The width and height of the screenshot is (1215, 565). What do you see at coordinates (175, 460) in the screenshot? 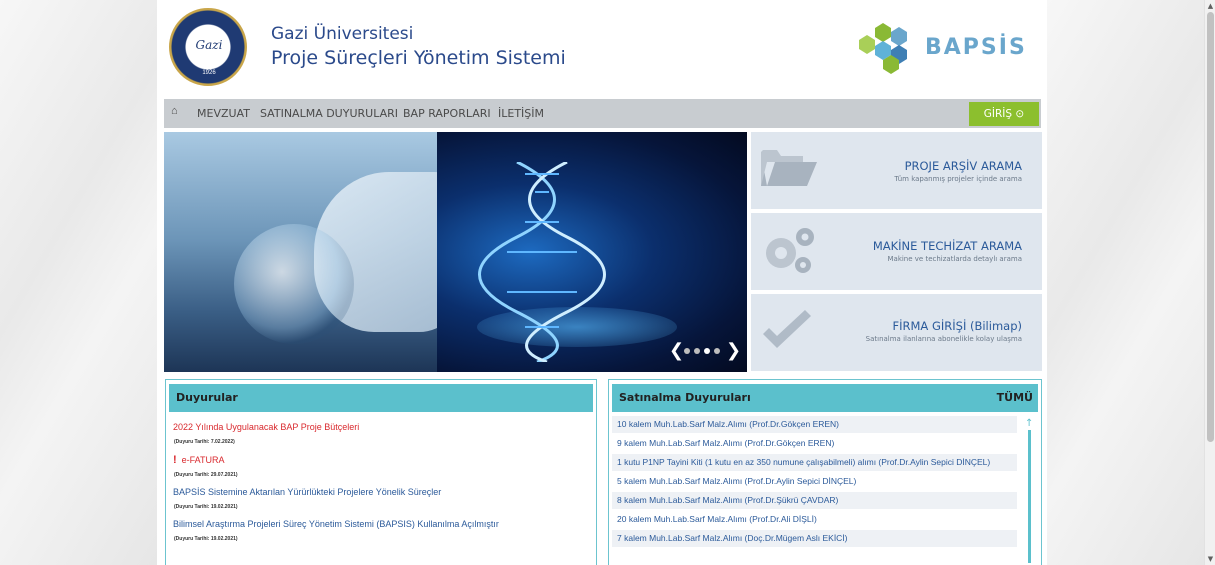
I see `exclamation-icon: !` at bounding box center [175, 460].